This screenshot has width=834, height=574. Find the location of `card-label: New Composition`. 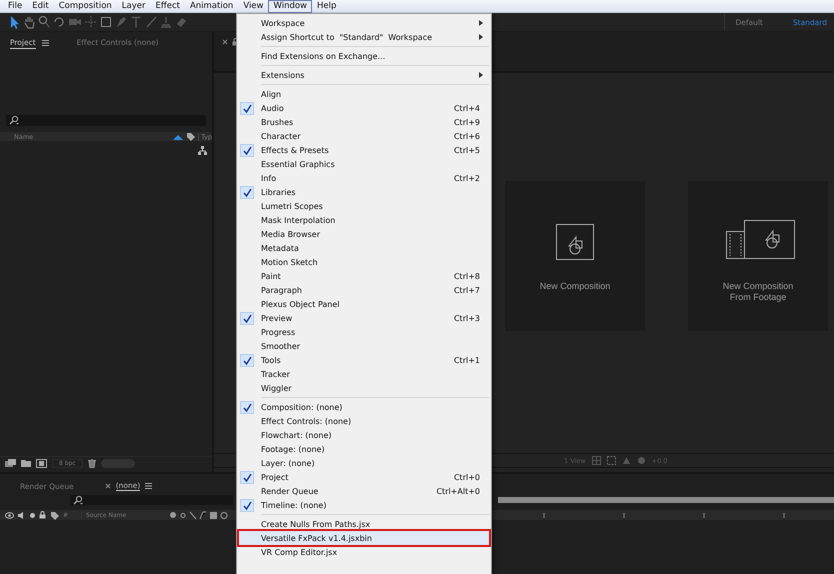

card-label: New Composition is located at coordinates (575, 286).